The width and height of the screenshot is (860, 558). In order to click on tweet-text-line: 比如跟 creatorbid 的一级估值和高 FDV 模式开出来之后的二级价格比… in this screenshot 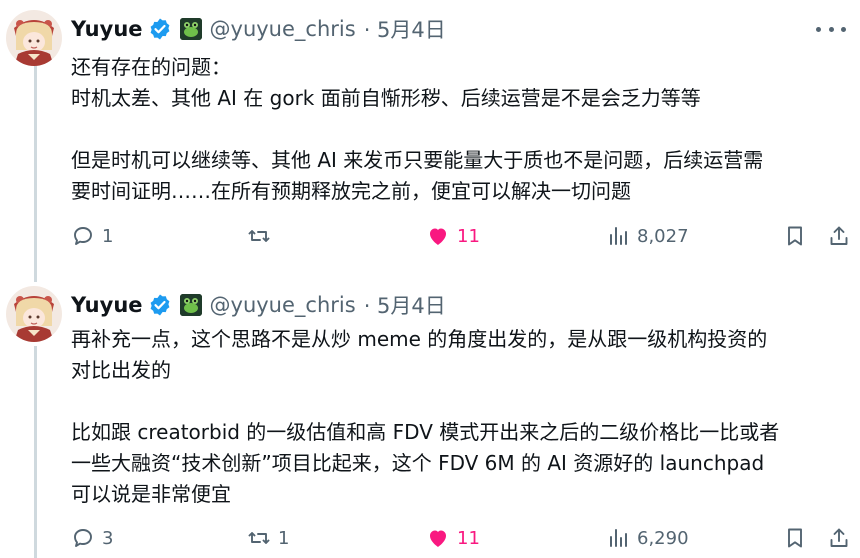, I will do `click(425, 432)`.